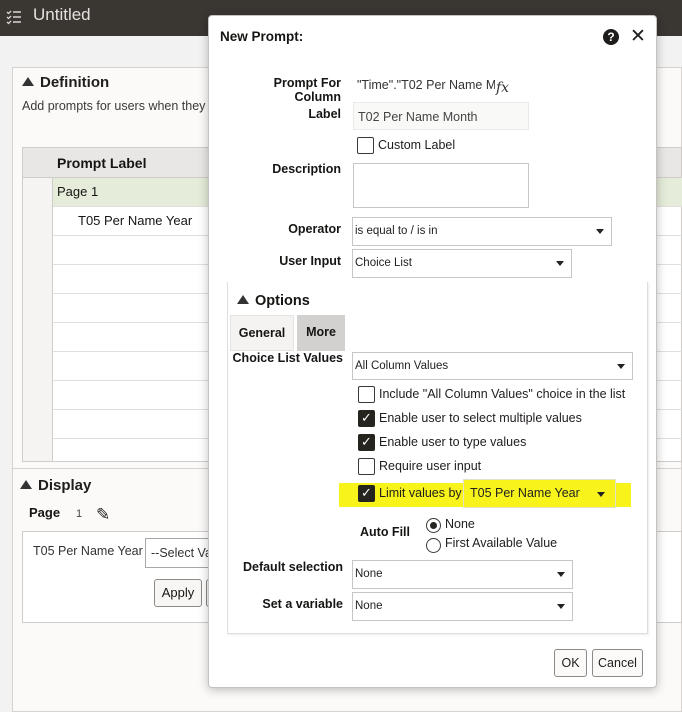  I want to click on custom-label-text: Custom Label, so click(417, 145).